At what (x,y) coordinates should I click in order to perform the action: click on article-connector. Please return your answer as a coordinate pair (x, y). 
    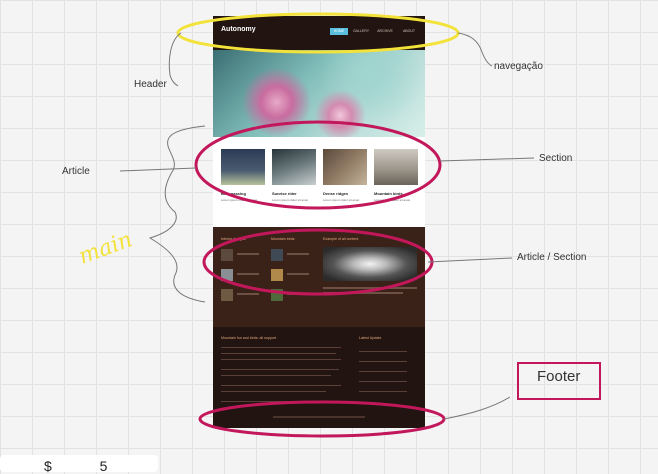
    Looking at the image, I should click on (158, 169).